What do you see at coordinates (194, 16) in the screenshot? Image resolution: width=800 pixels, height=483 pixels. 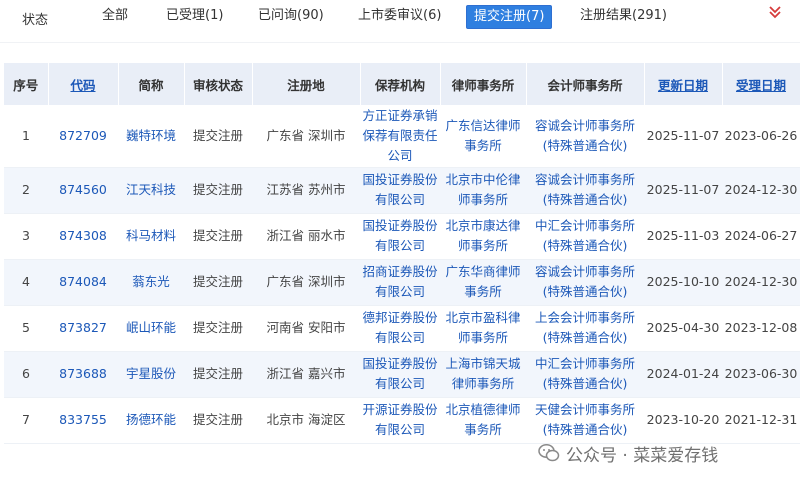 I see `tab-accepted: 已受理(1)` at bounding box center [194, 16].